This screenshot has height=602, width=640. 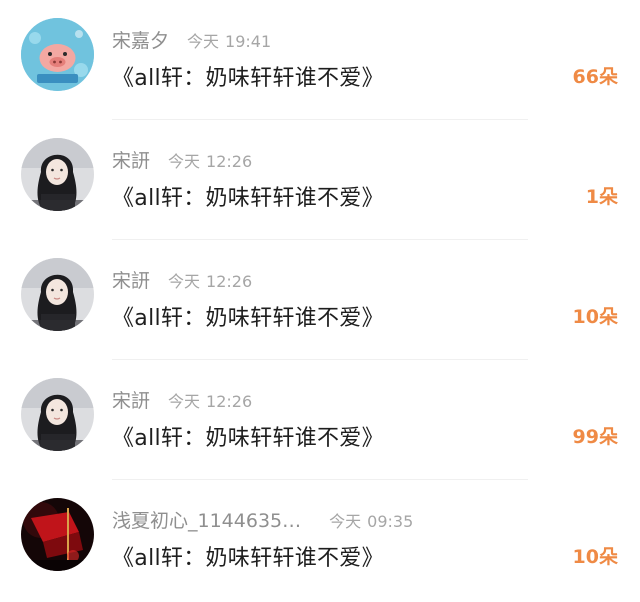 I want to click on comment-meta: 浅夏初心_1144635… 今天 09:35, so click(x=262, y=520).